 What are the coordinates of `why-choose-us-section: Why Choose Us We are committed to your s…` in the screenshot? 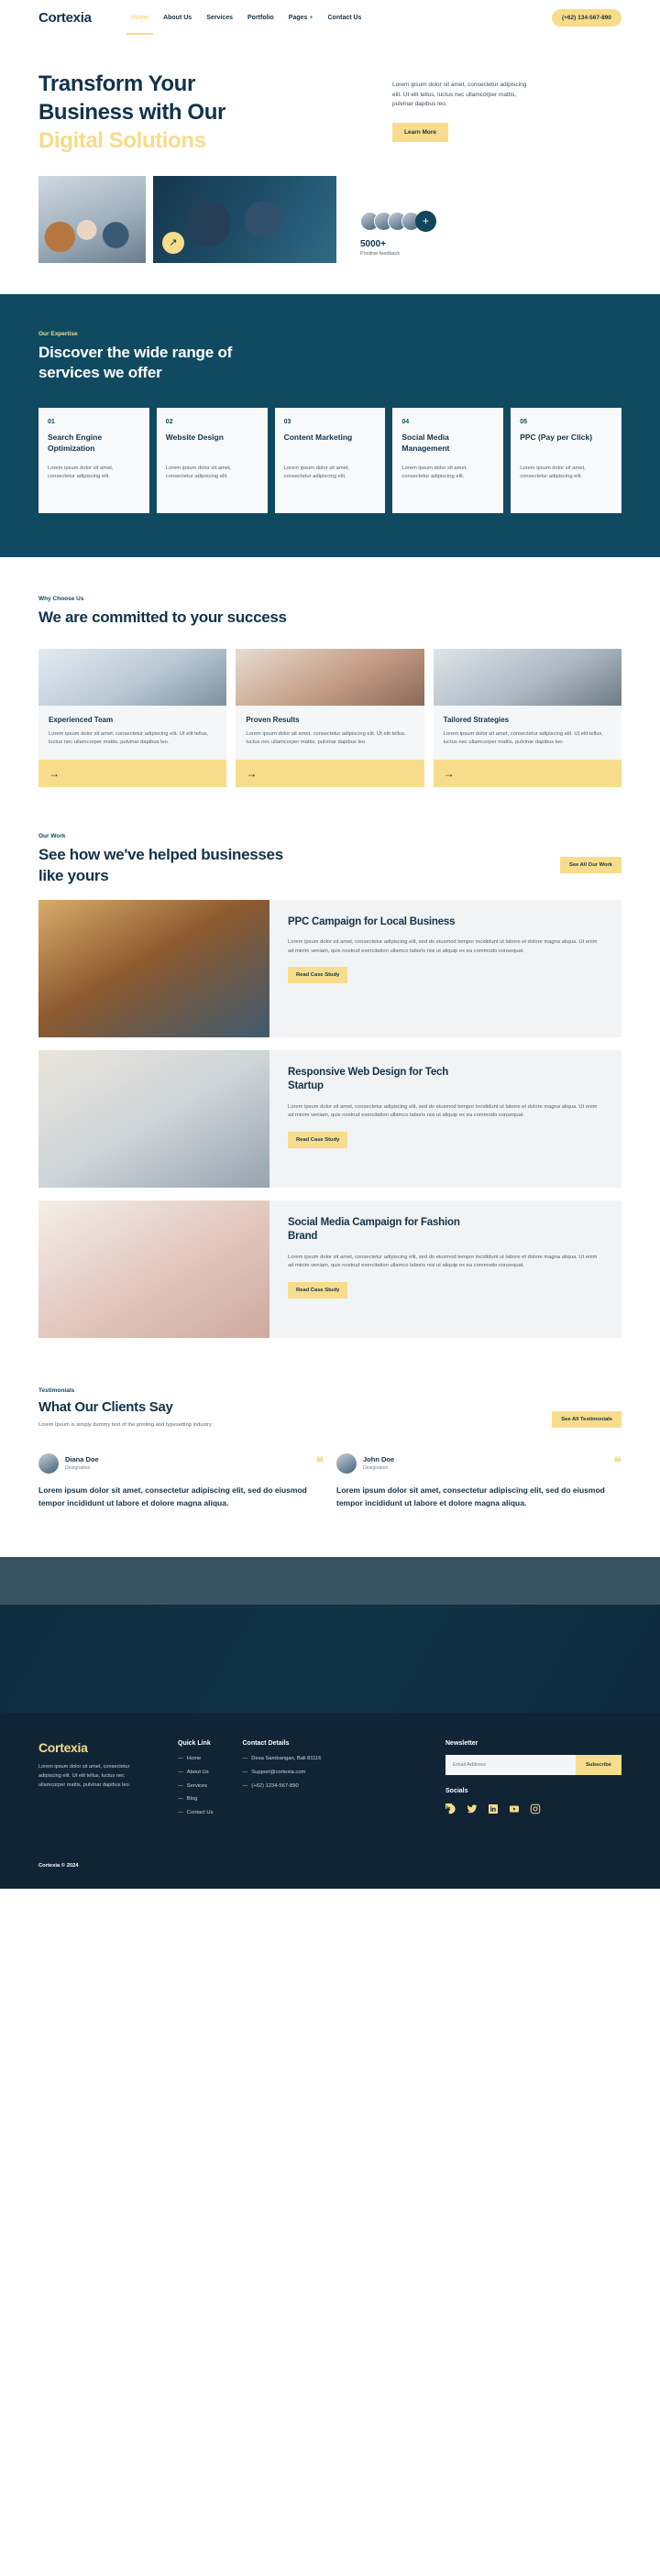 It's located at (330, 672).